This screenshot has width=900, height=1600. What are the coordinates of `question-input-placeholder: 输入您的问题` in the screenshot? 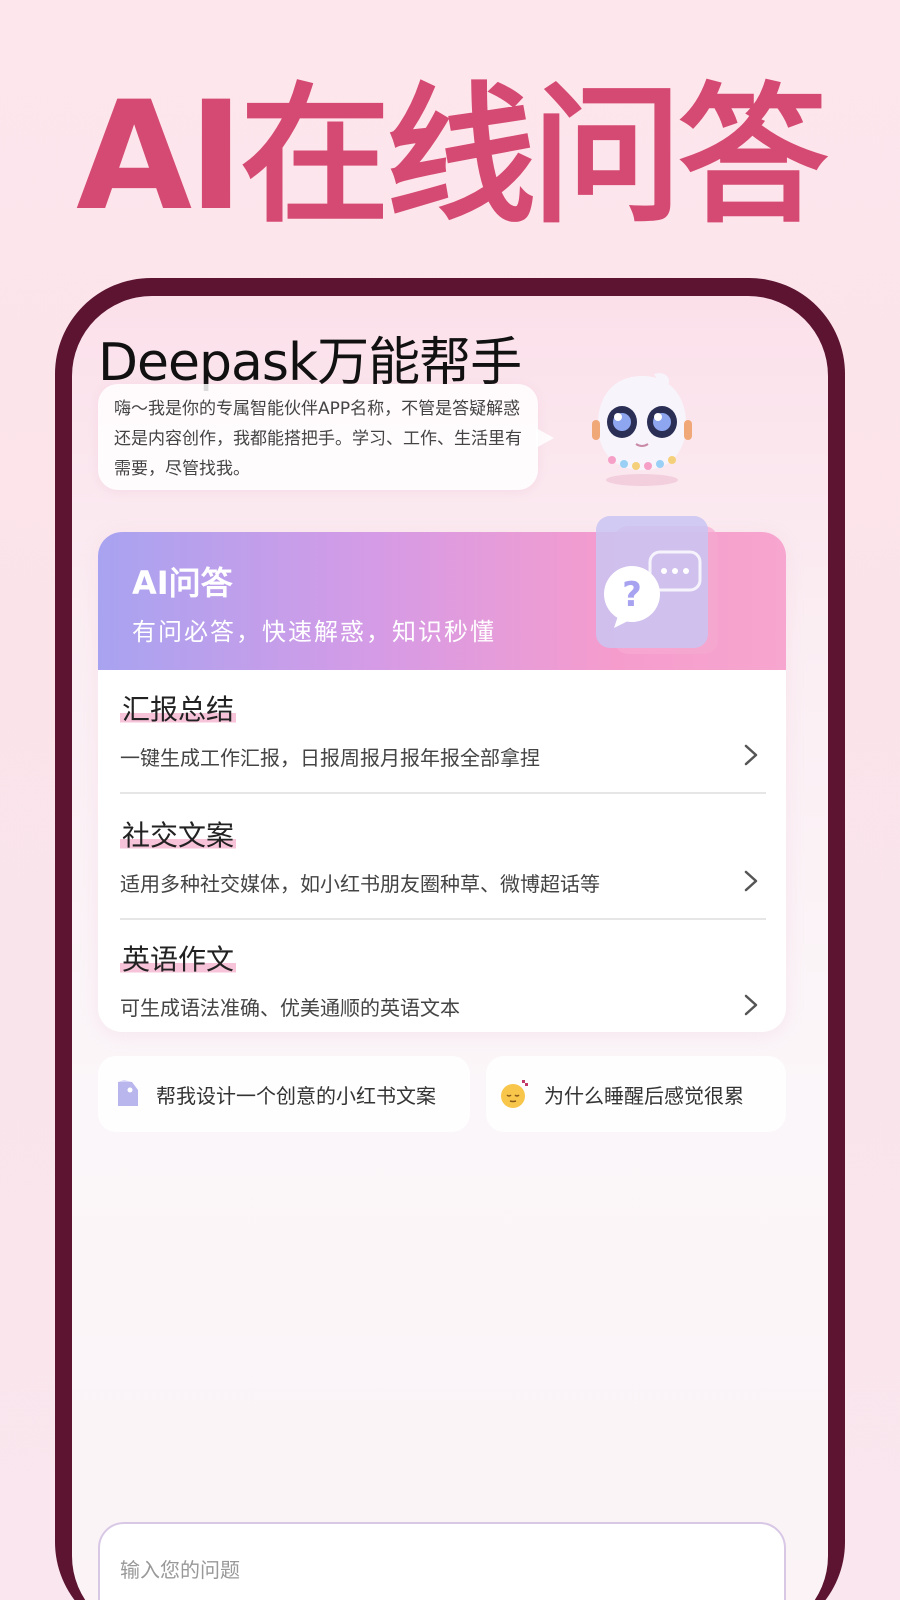 It's located at (180, 1570).